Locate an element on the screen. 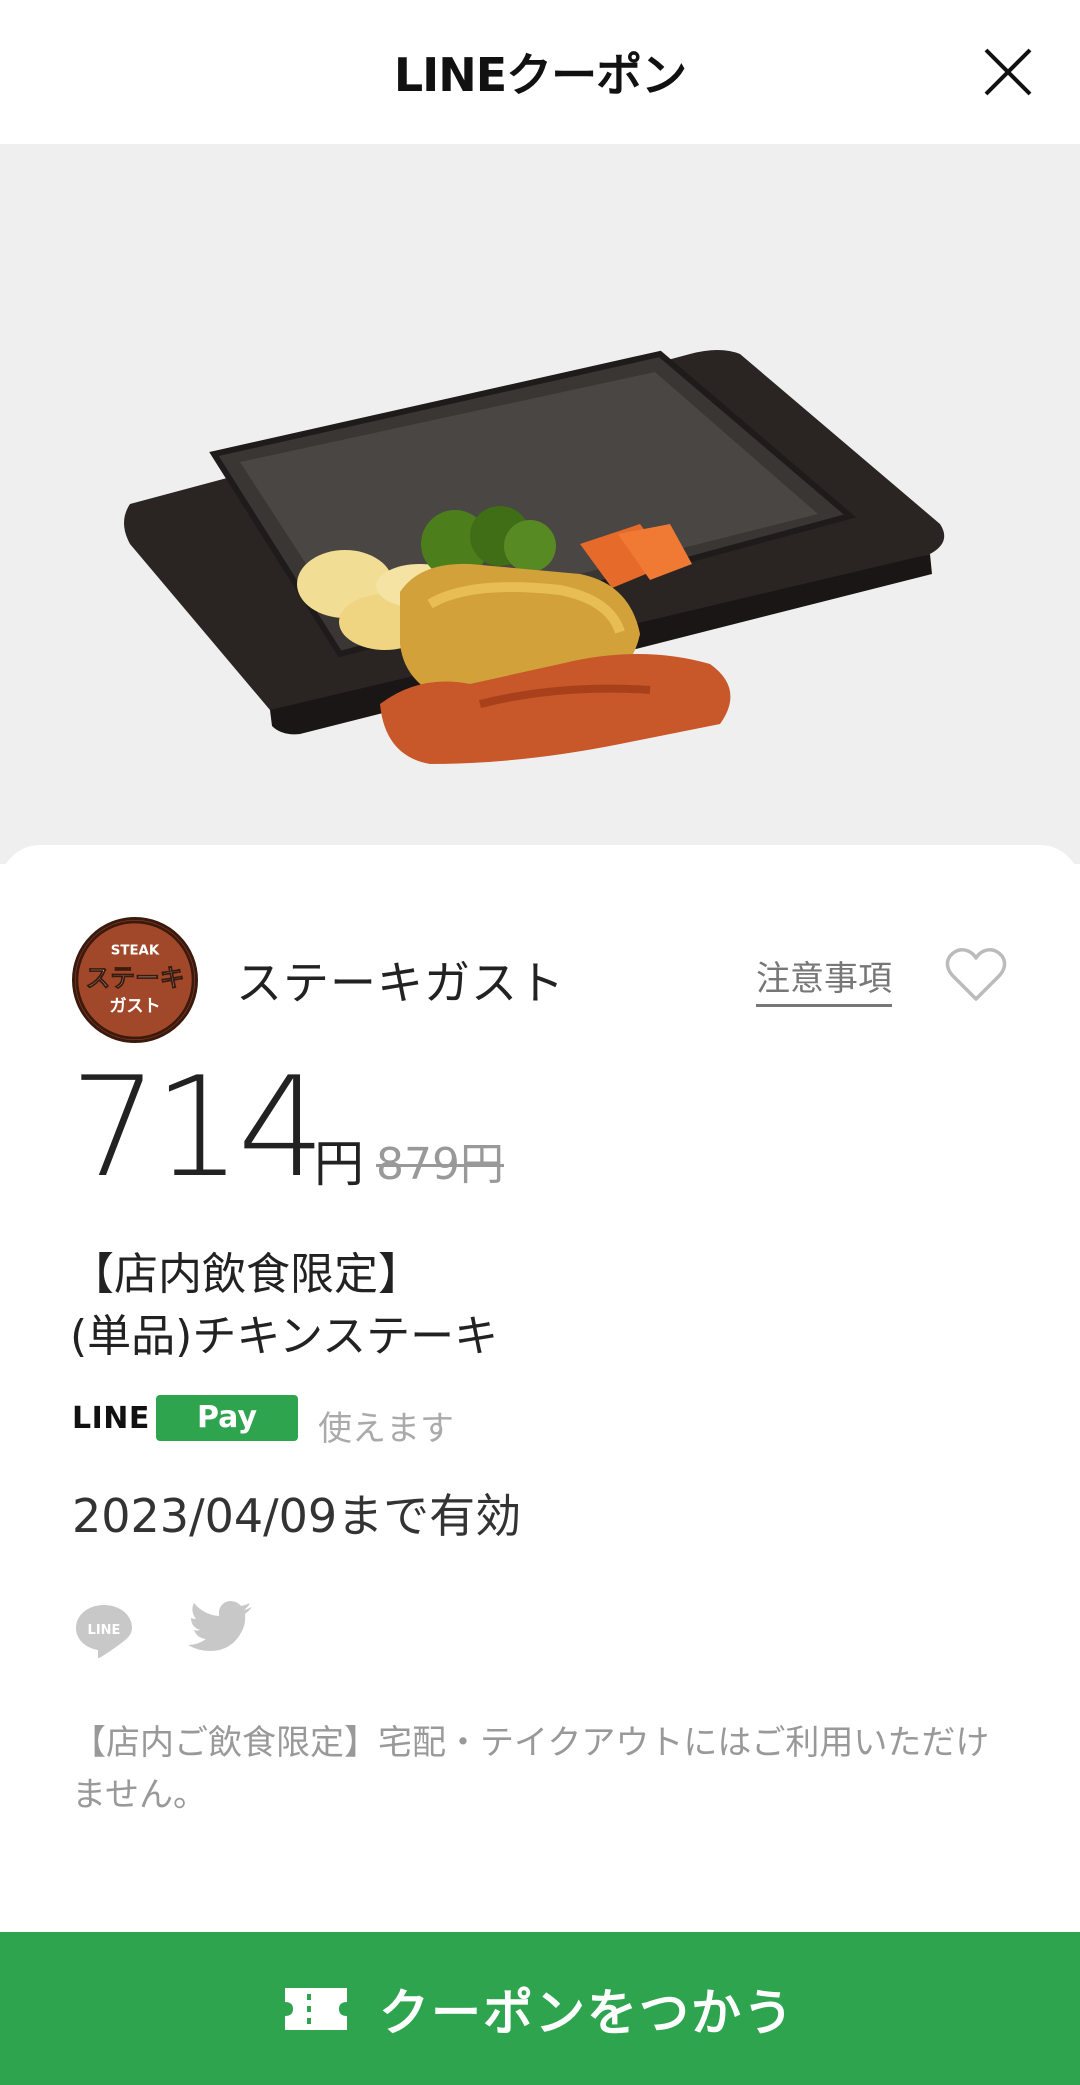 The width and height of the screenshot is (1080, 2085). close-icon is located at coordinates (1008, 72).